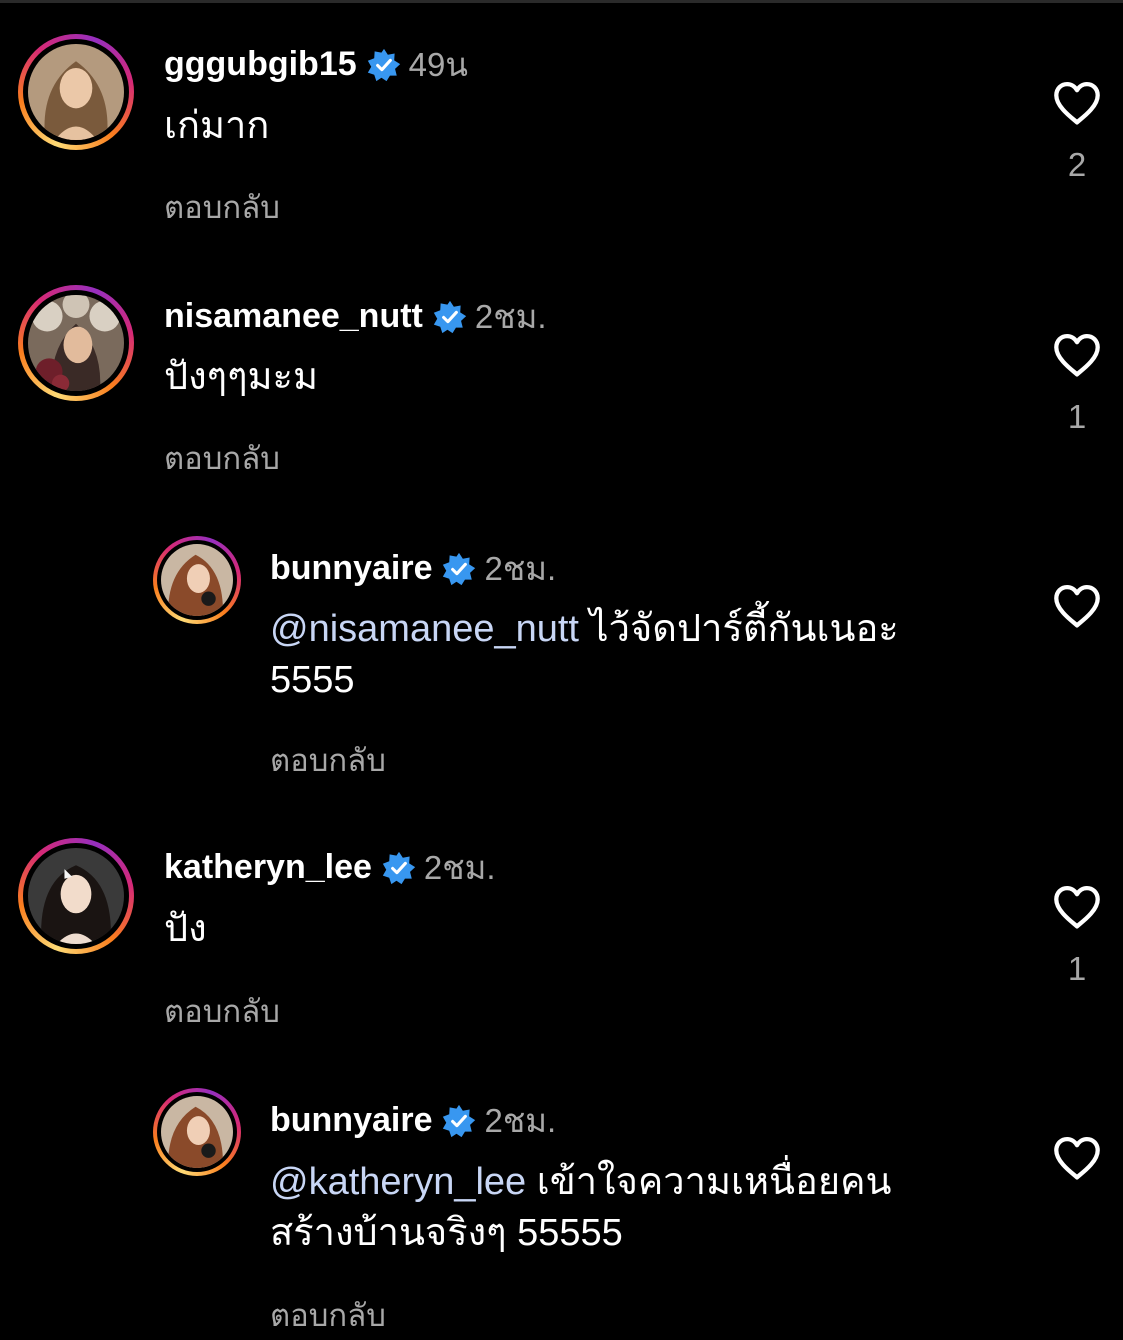  What do you see at coordinates (438, 64) in the screenshot?
I see `comment-time: 49น` at bounding box center [438, 64].